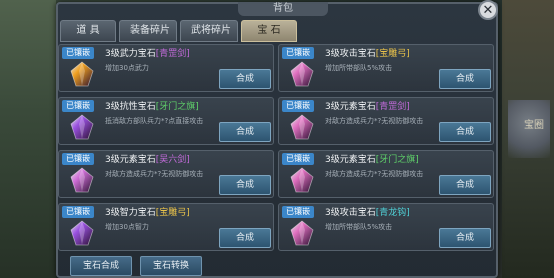  I want to click on gem-card: 已镶嵌 3级攻击宝石[宝雕弓] 增加所带部队5%攻击合成, so click(386, 68).